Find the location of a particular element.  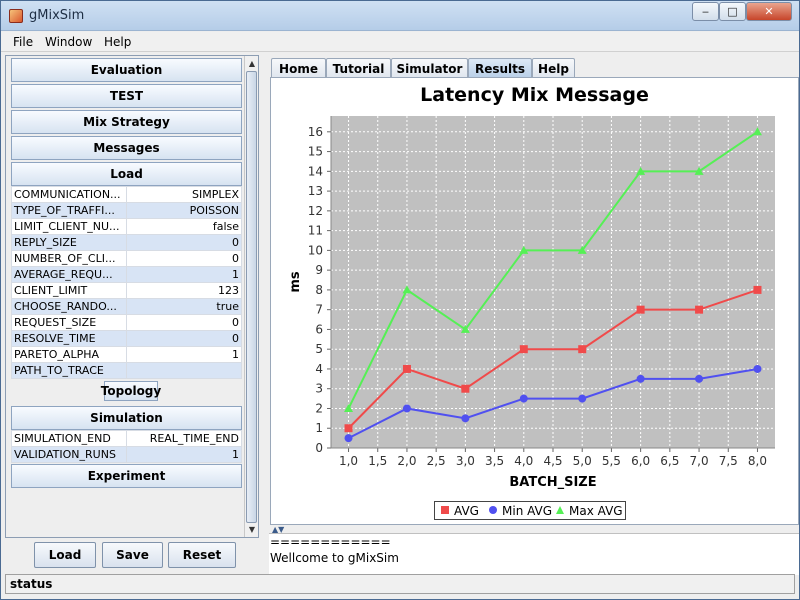

y-tick-label: 14 is located at coordinates (315, 171).